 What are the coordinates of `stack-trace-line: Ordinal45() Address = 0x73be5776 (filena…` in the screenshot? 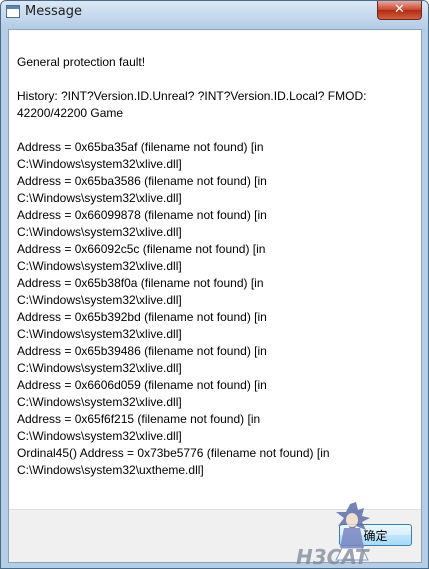 It's located at (175, 461).